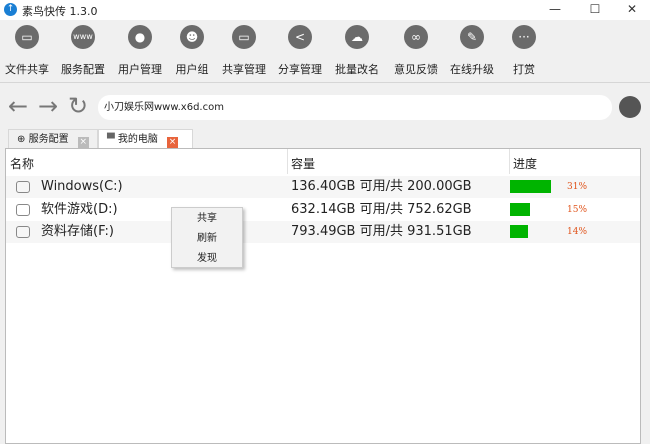 Image resolution: width=650 pixels, height=444 pixels. I want to click on monitor-icon: ▭, so click(27, 37).